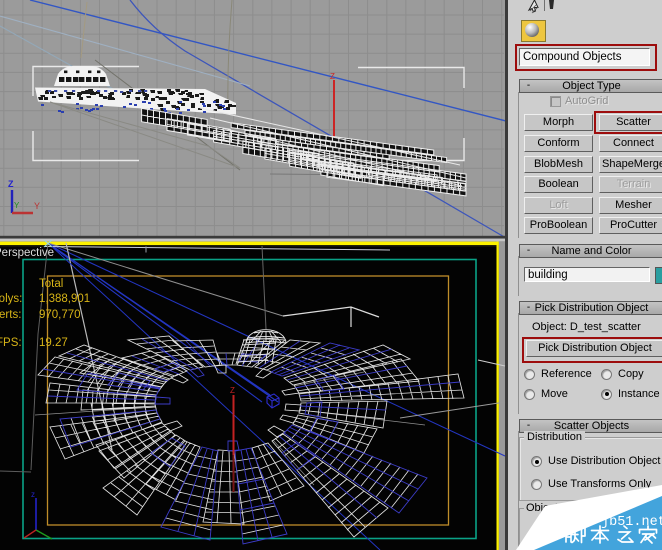 Image resolution: width=662 pixels, height=550 pixels. Describe the element at coordinates (33, 494) in the screenshot. I see `svg-text: z` at that location.